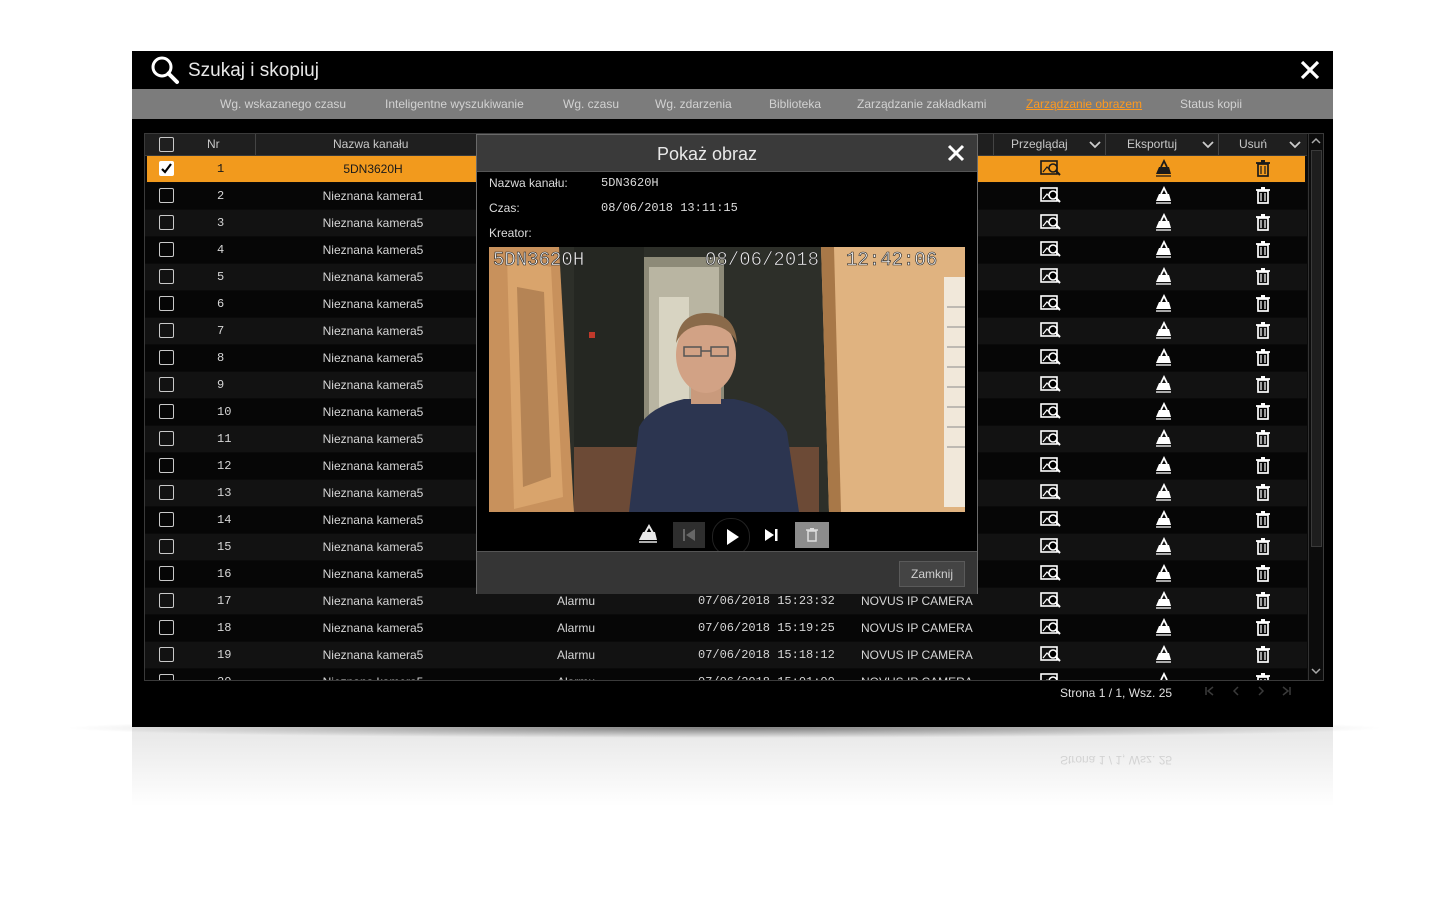 The height and width of the screenshot is (905, 1450). Describe the element at coordinates (1236, 691) in the screenshot. I see `prev-page-icon` at that location.